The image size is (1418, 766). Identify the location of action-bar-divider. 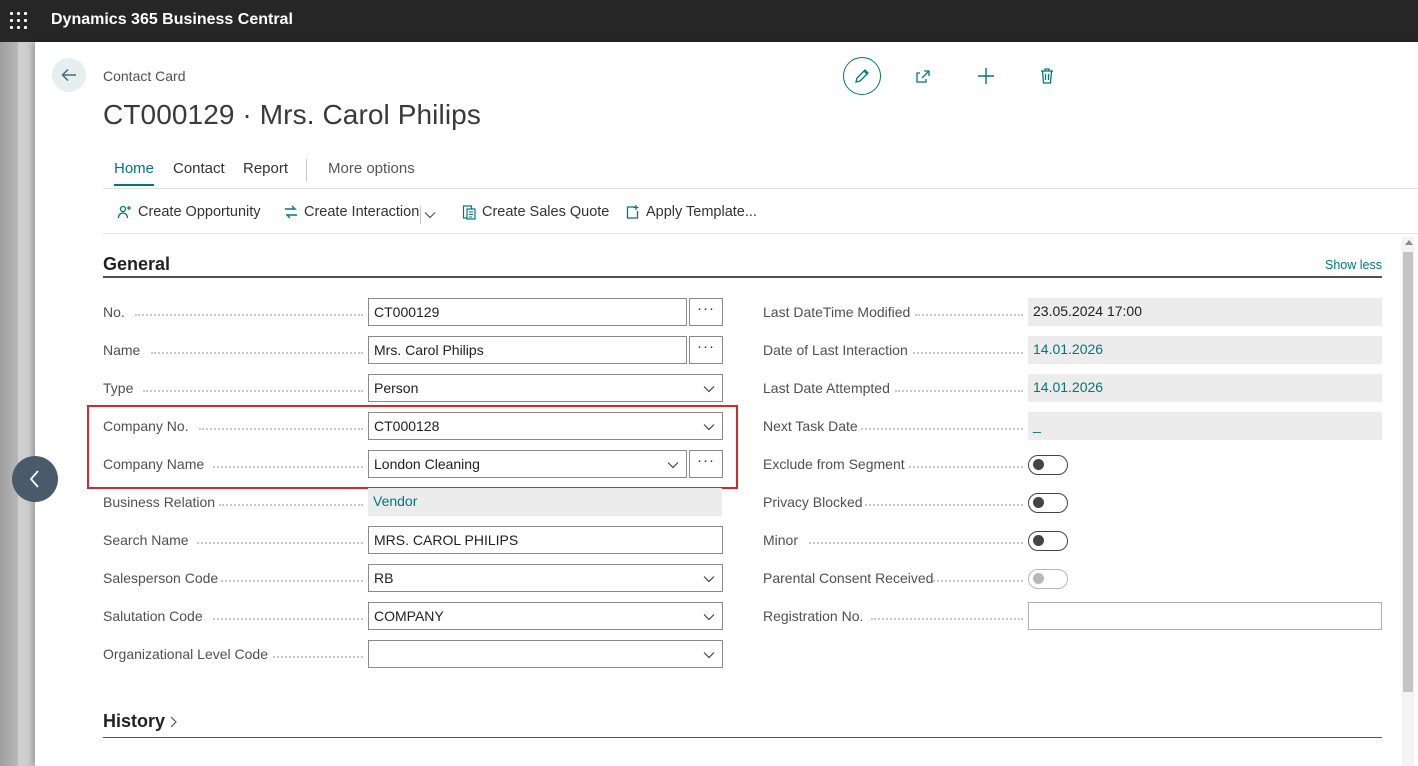
(760, 233).